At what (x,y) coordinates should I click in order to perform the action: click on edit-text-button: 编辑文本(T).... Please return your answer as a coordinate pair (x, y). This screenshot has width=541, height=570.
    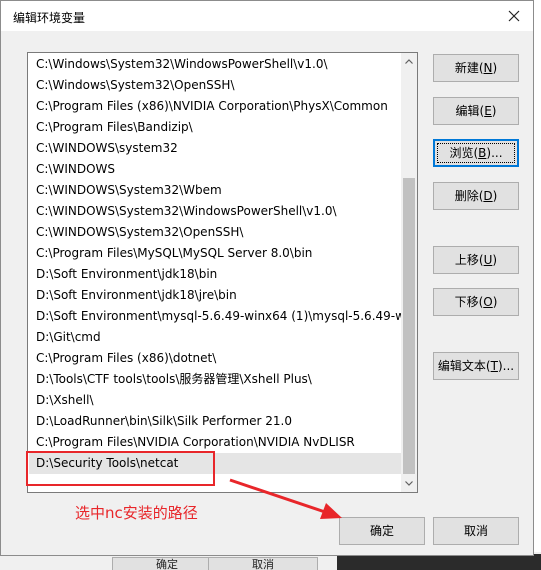
    Looking at the image, I should click on (476, 366).